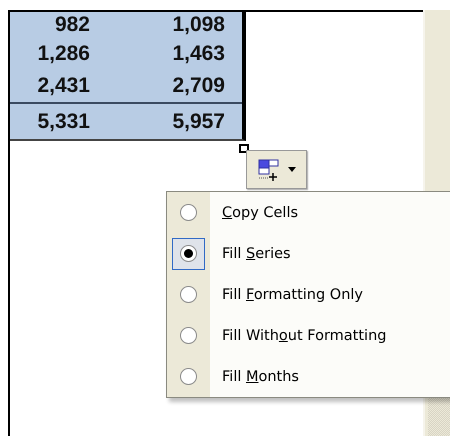 This screenshot has height=436, width=450. What do you see at coordinates (63, 122) in the screenshot?
I see `table-cell-text: 5,331` at bounding box center [63, 122].